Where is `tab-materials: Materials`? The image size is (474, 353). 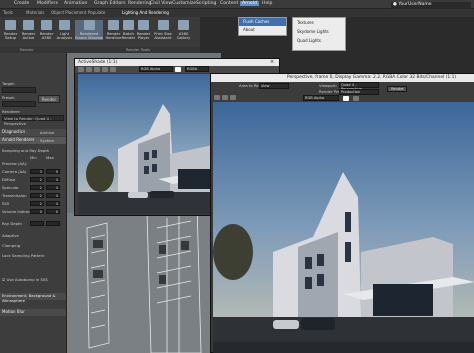
tab-materials: Materials is located at coordinates (35, 12).